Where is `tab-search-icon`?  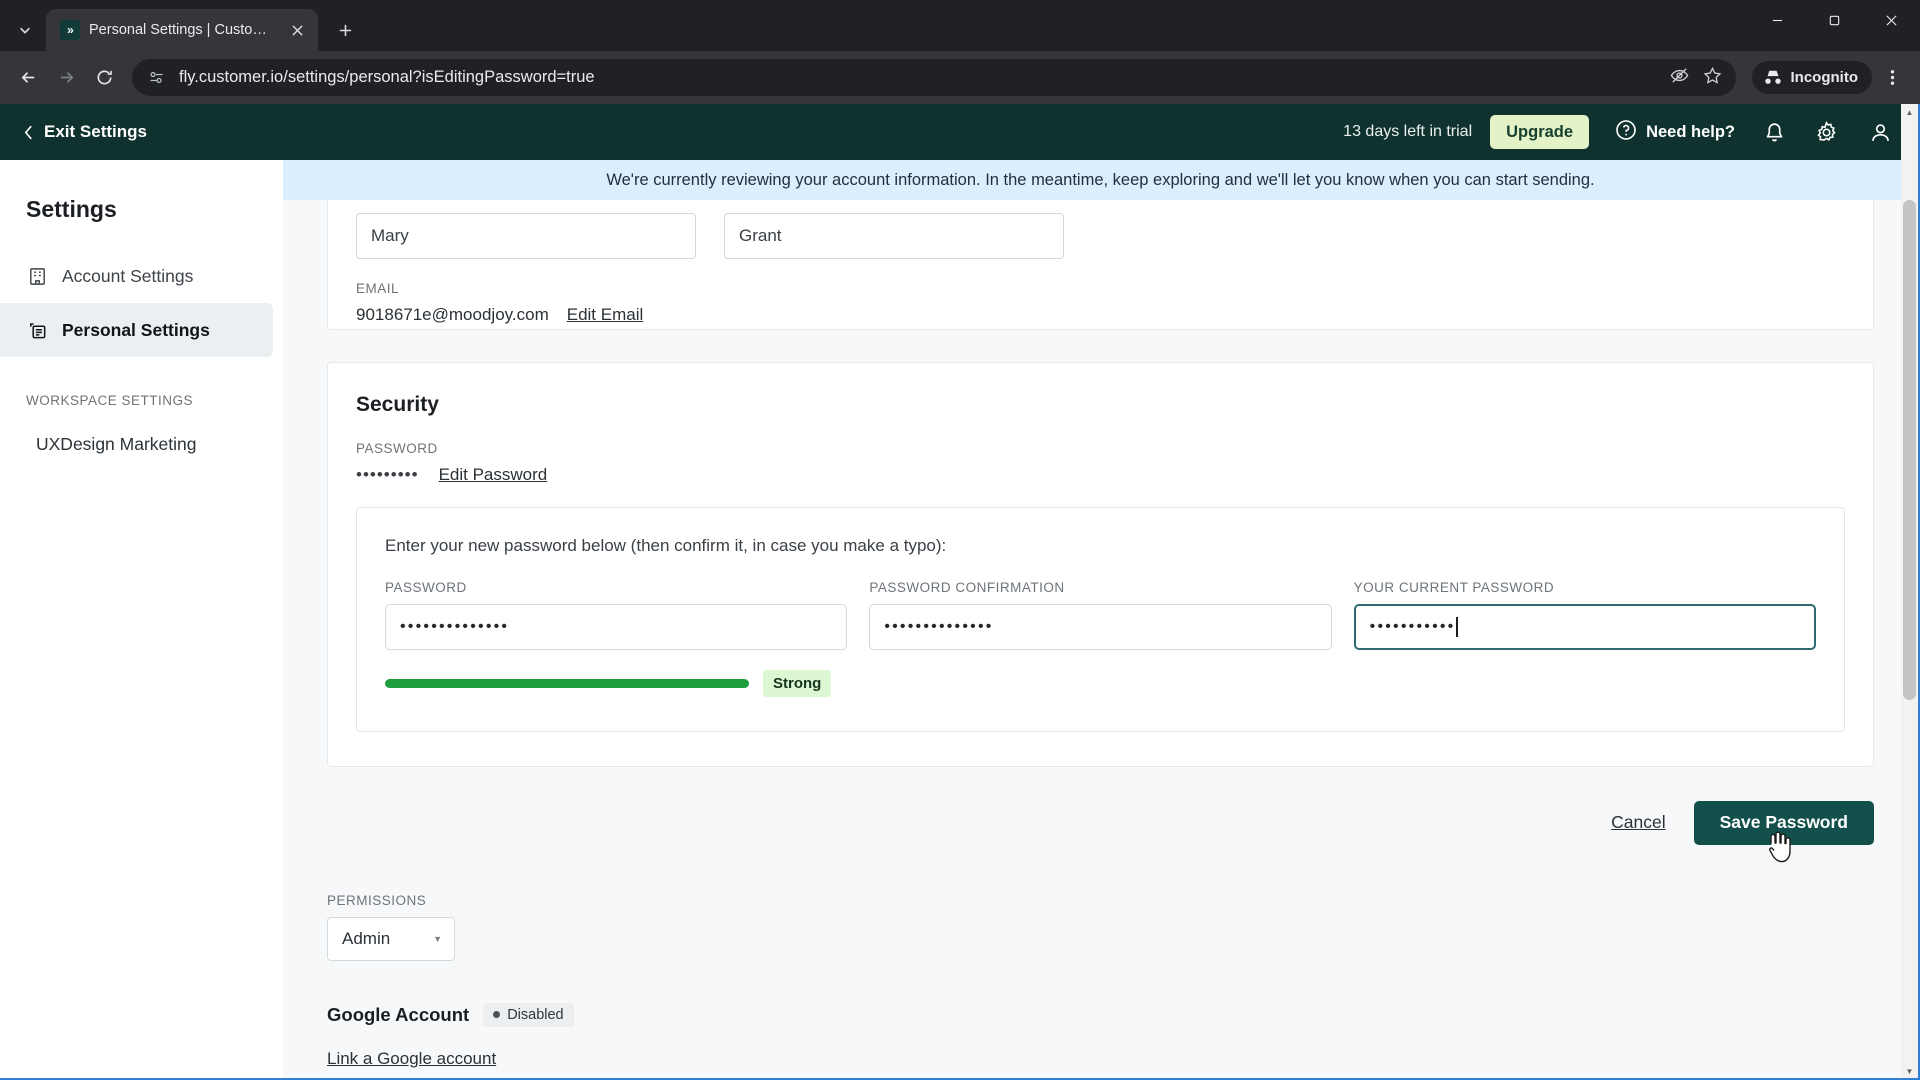
tab-search-icon is located at coordinates (25, 30).